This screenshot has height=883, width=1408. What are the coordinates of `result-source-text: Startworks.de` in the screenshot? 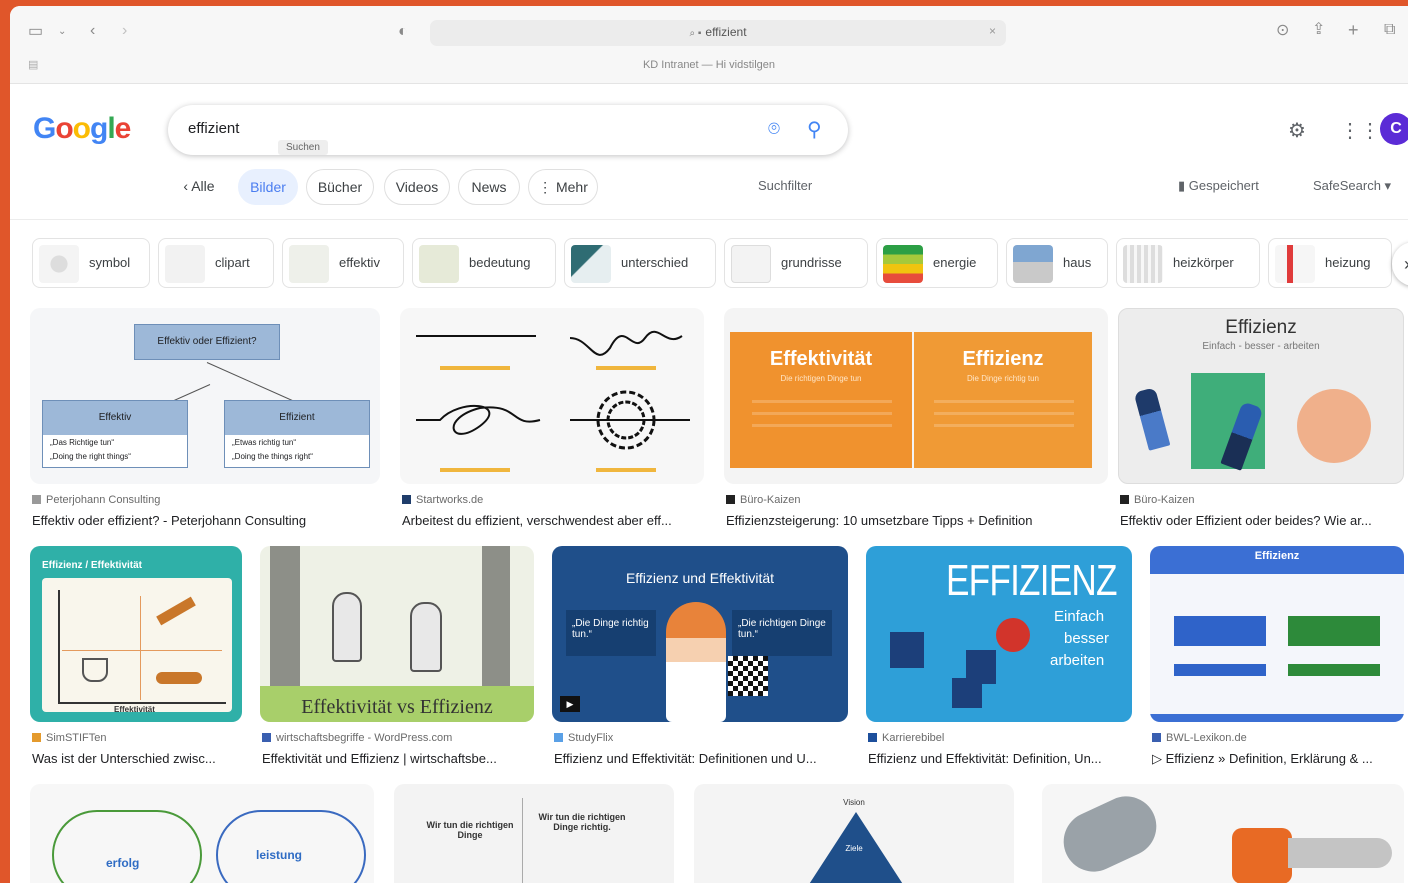 It's located at (450, 500).